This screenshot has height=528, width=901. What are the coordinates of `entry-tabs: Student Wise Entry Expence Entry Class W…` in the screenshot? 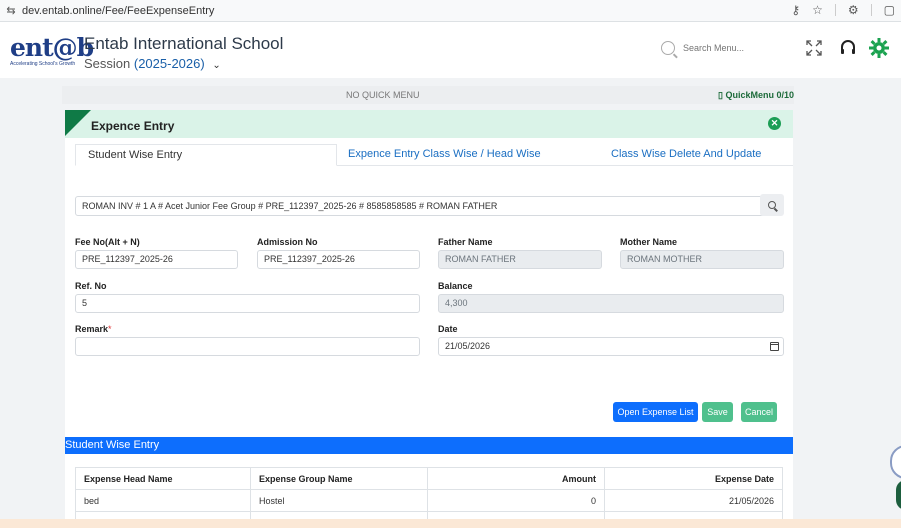 It's located at (434, 155).